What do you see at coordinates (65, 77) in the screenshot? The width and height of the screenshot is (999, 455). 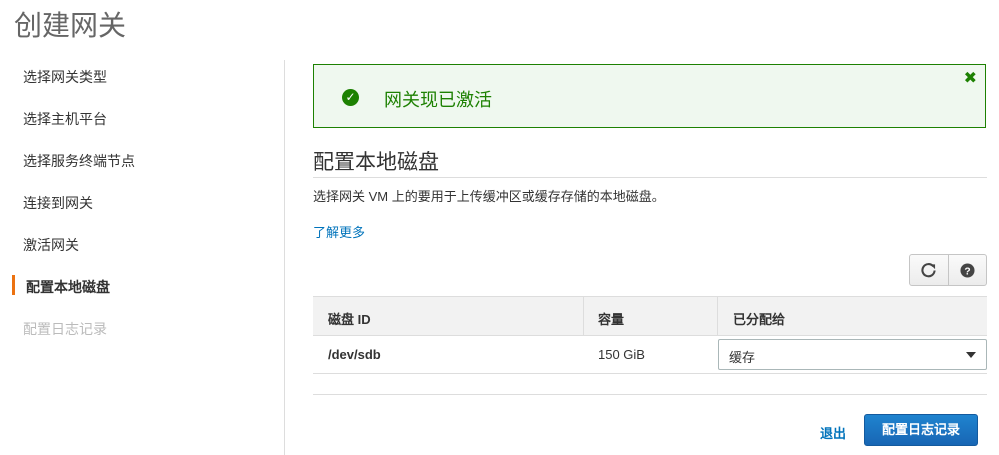 I see `sidebar-item-choose-gateway-type: 选择网关类型` at bounding box center [65, 77].